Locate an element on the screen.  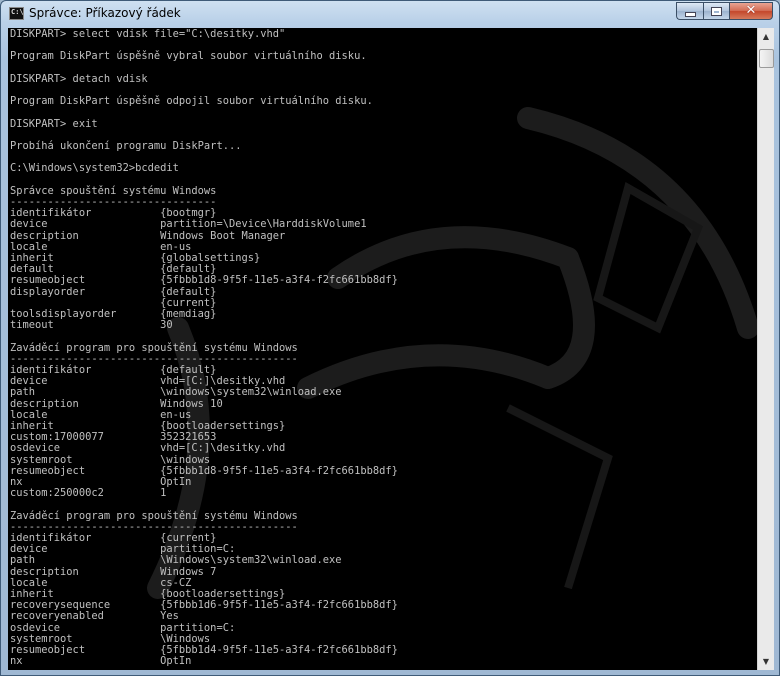
console-line: path \windows\system32\winload.exe is located at coordinates (176, 392).